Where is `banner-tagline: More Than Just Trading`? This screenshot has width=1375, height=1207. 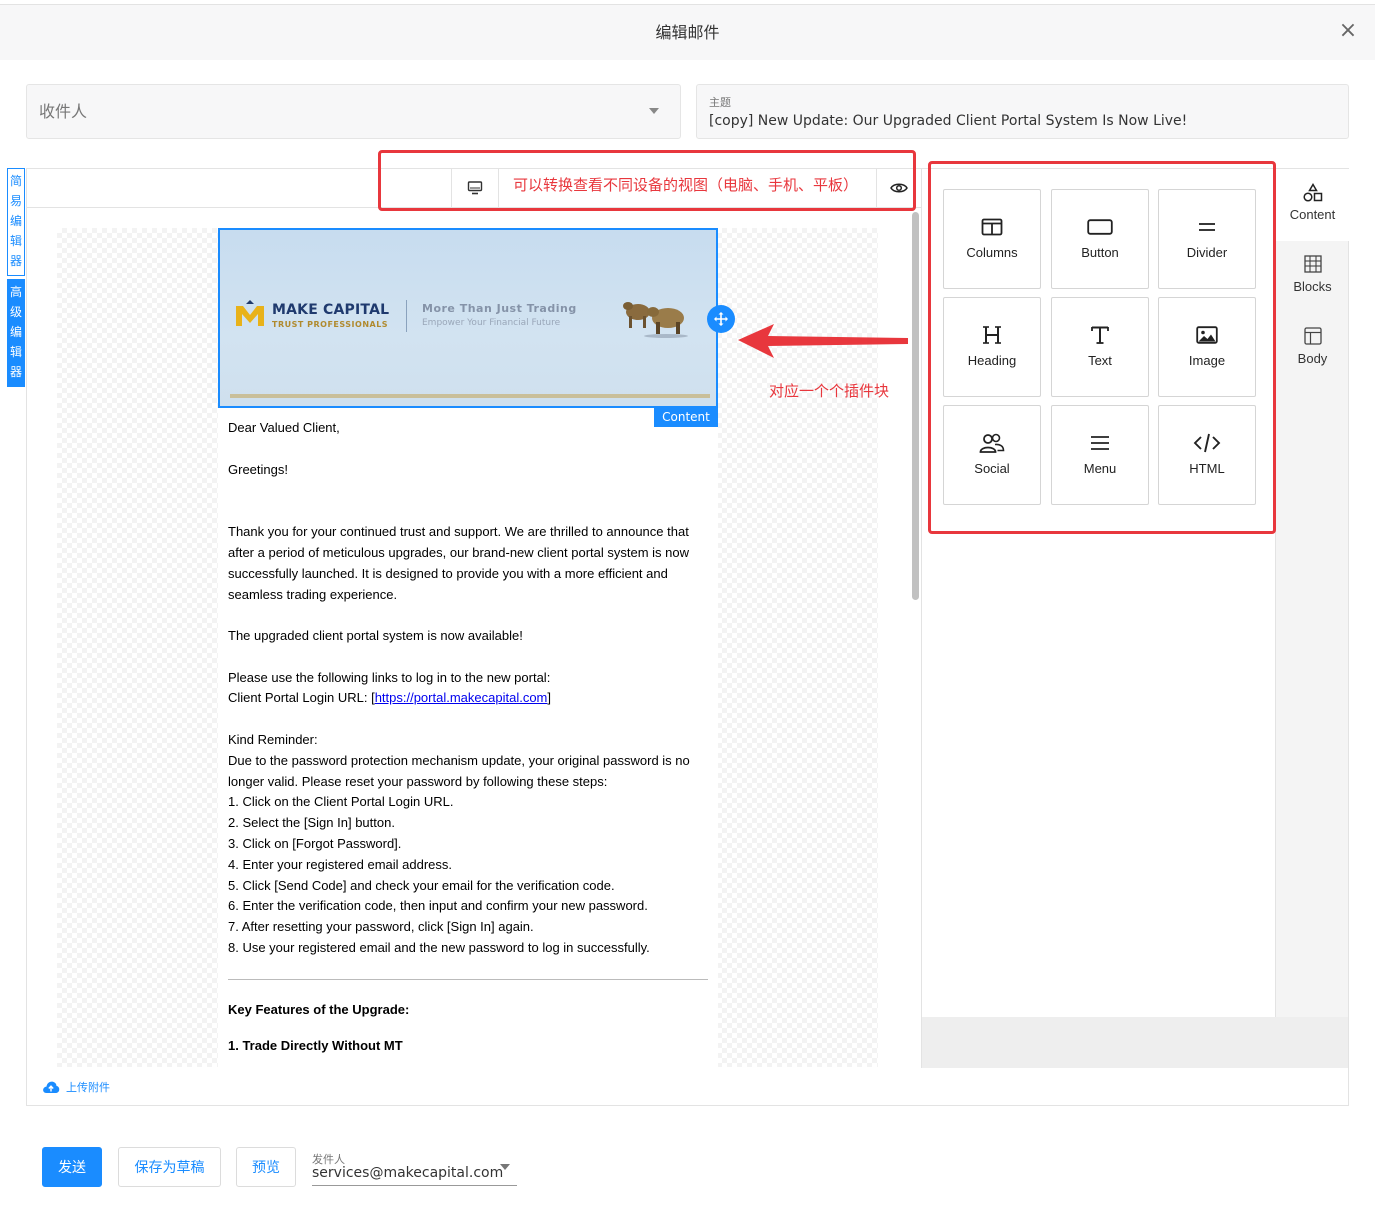 banner-tagline: More Than Just Trading is located at coordinates (499, 308).